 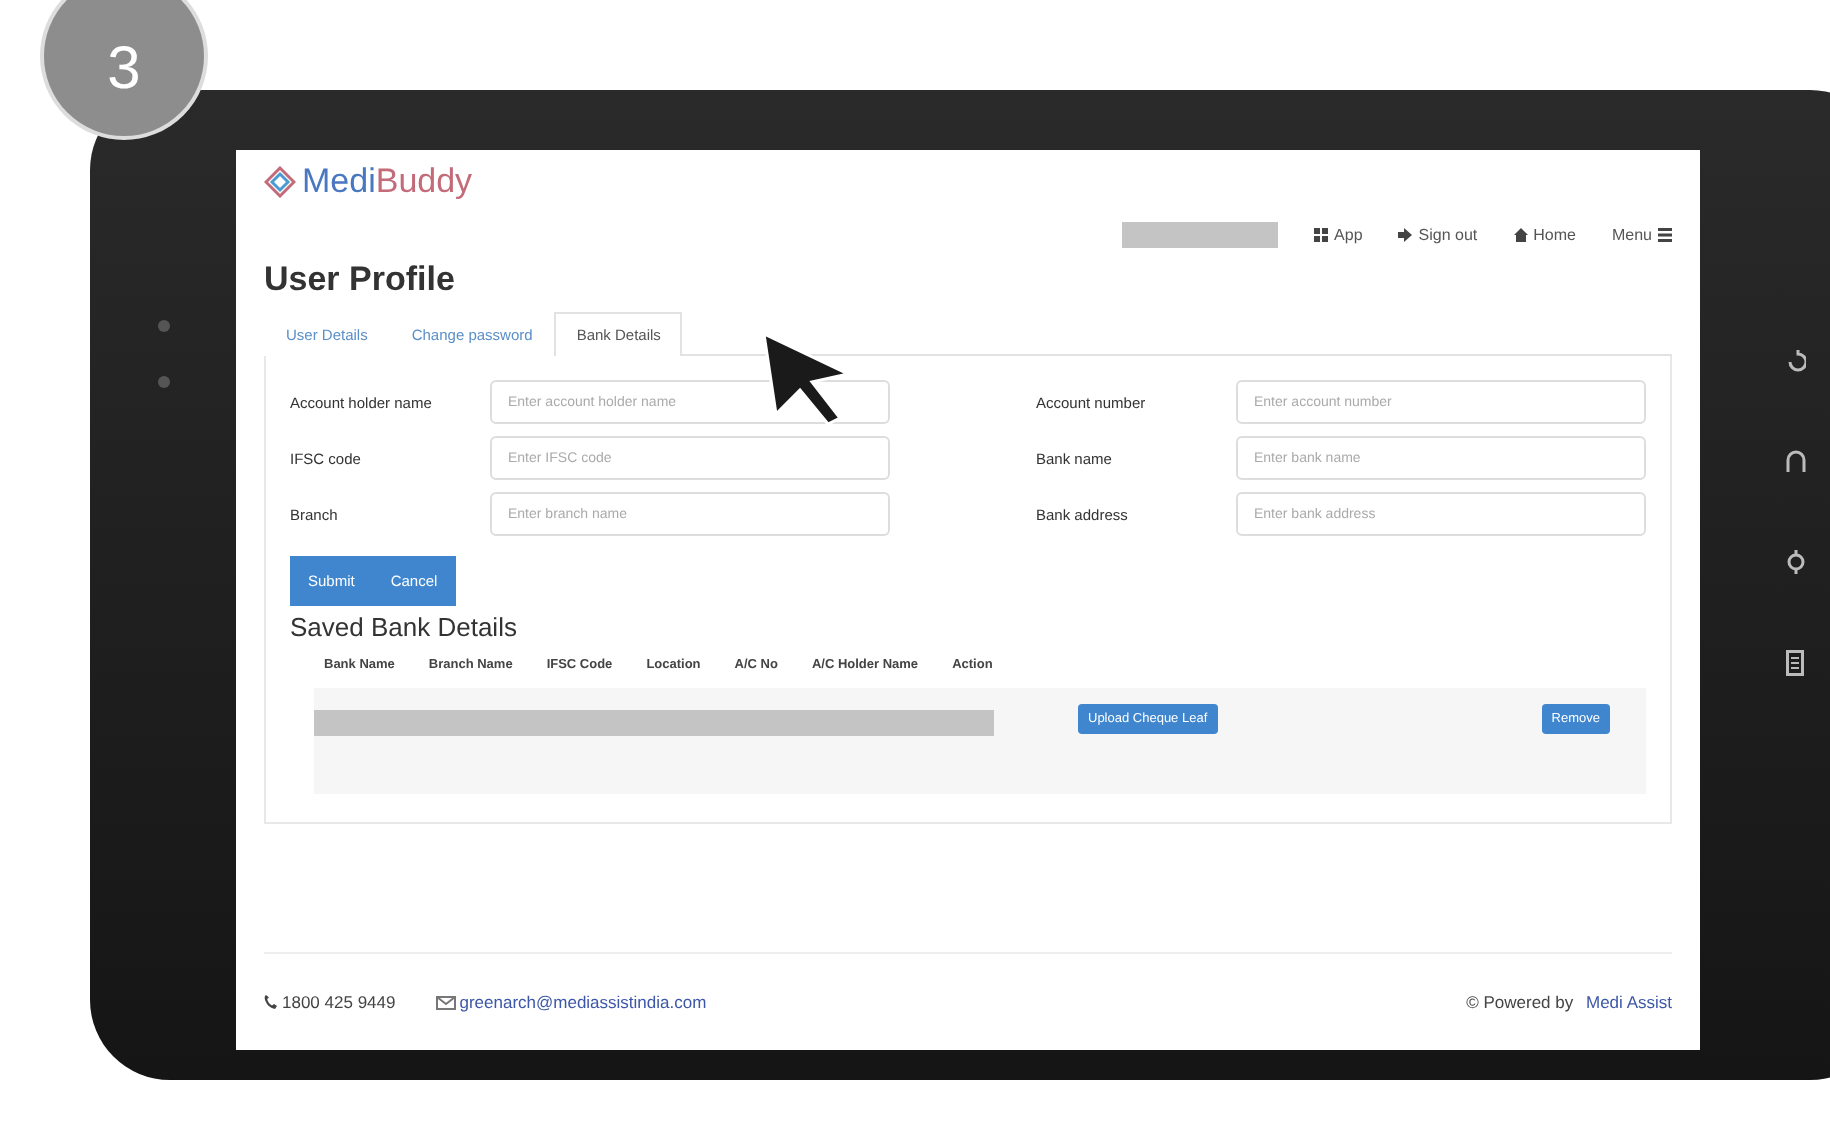 What do you see at coordinates (1438, 235) in the screenshot?
I see `nav-link: Sign out` at bounding box center [1438, 235].